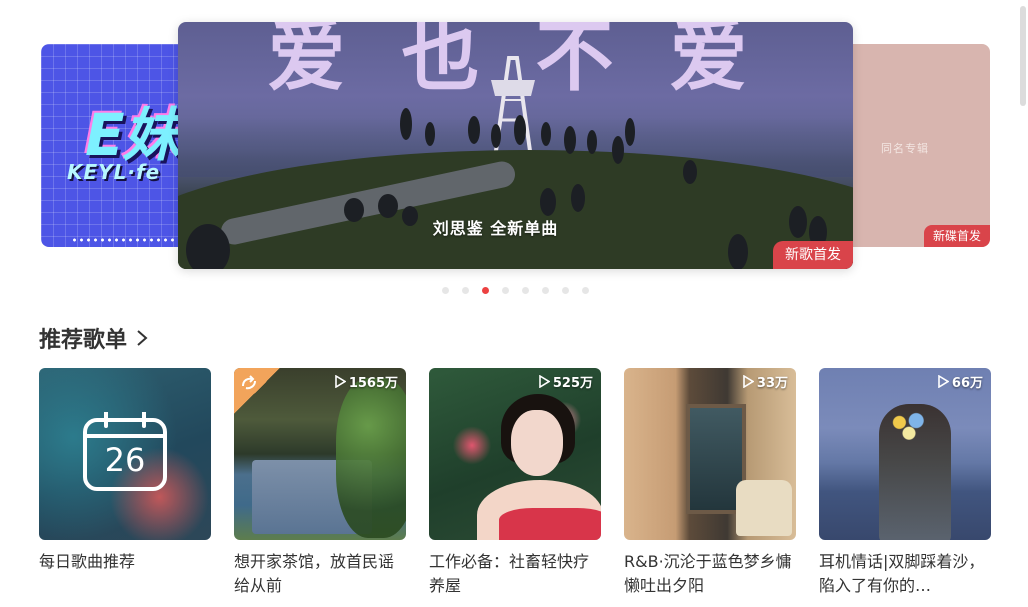 Image resolution: width=1028 pixels, height=607 pixels. What do you see at coordinates (485, 290) in the screenshot?
I see `carousel-dot-active` at bounding box center [485, 290].